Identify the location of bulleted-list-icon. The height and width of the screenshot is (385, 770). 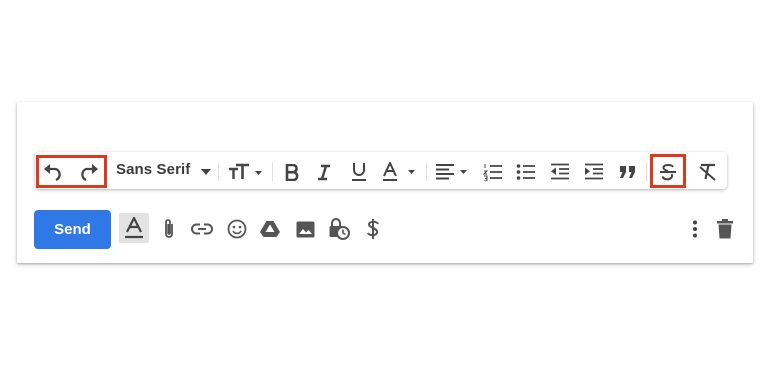
(525, 172).